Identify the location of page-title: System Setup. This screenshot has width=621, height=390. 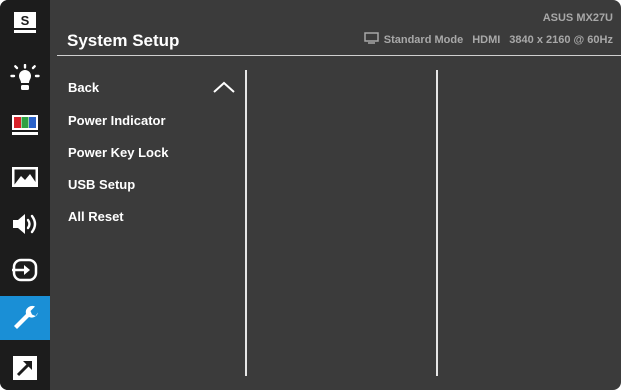
(123, 40).